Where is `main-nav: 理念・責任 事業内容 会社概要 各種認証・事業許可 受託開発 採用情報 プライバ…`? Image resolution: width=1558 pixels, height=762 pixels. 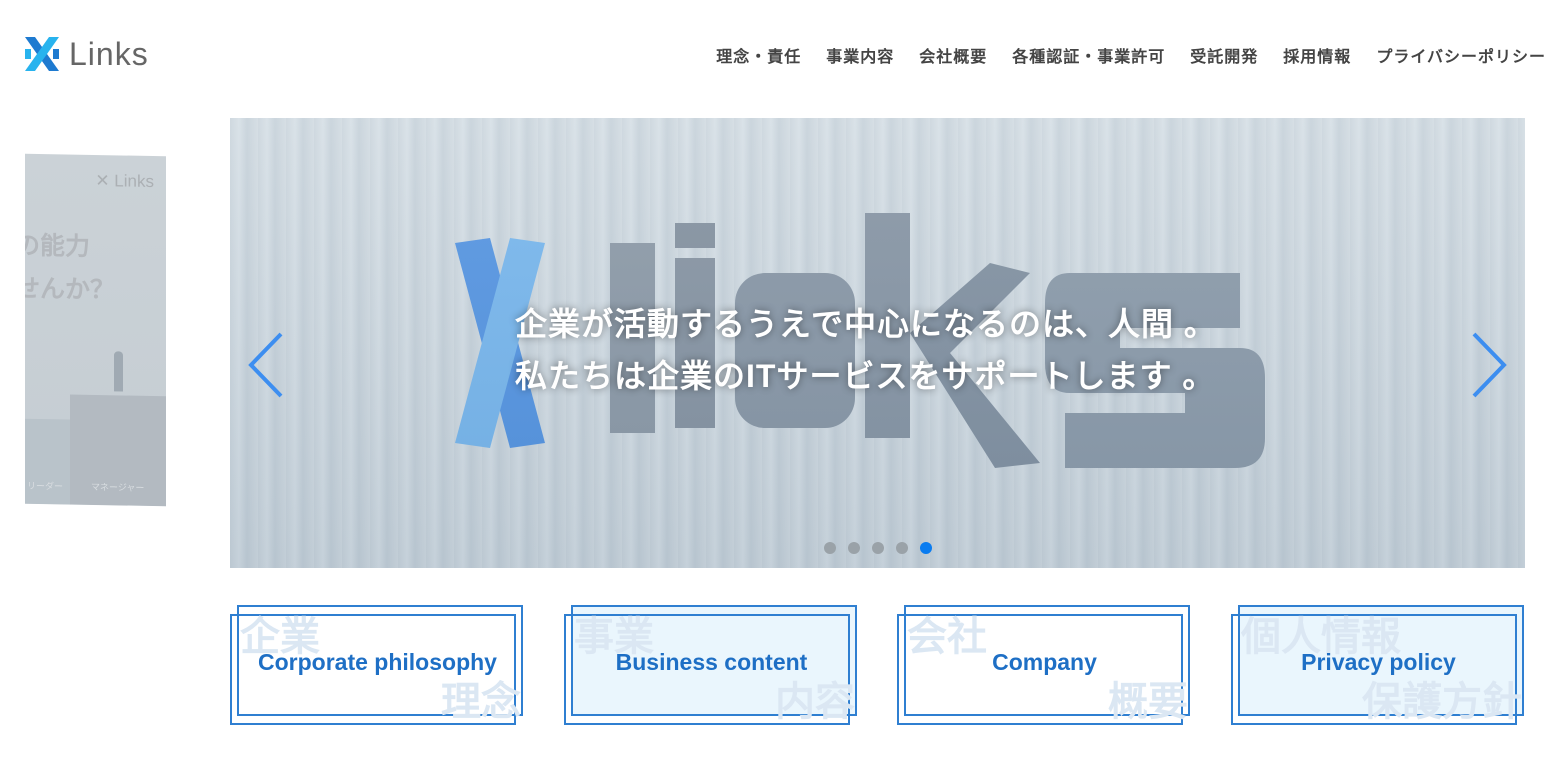 main-nav: 理念・責任 事業内容 会社概要 各種認証・事業許可 受託開発 採用情報 プライバ… is located at coordinates (1131, 55).